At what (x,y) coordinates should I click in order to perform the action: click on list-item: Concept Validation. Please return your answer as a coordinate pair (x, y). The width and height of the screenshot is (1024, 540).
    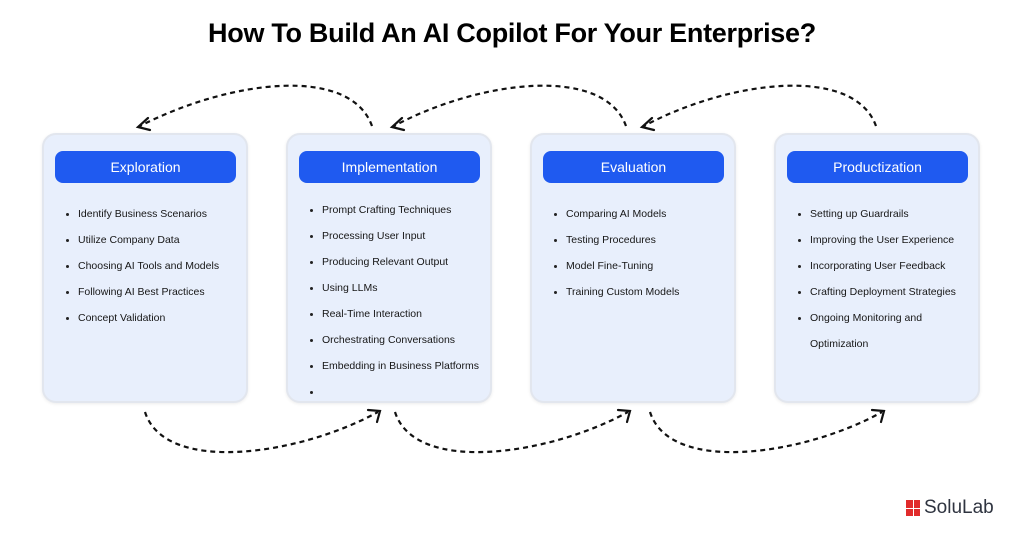
    Looking at the image, I should click on (142, 318).